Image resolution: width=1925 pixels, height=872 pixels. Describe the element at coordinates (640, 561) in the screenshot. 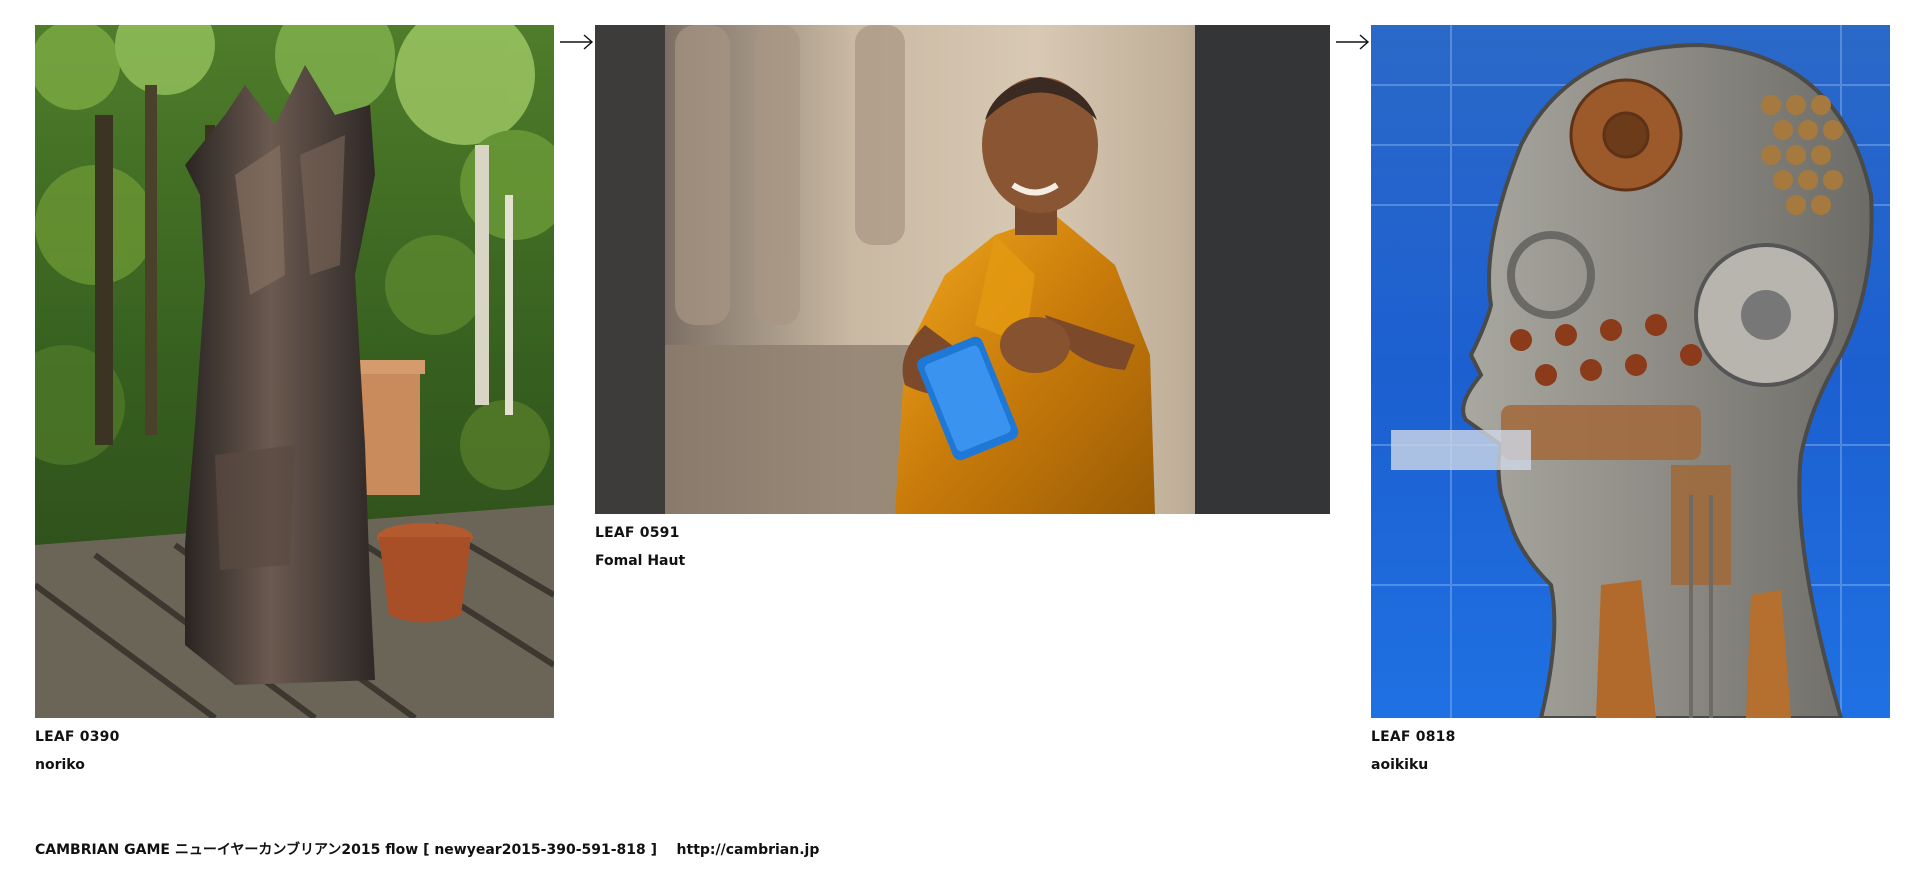

I see `leaf-author: Fomal Haut` at that location.